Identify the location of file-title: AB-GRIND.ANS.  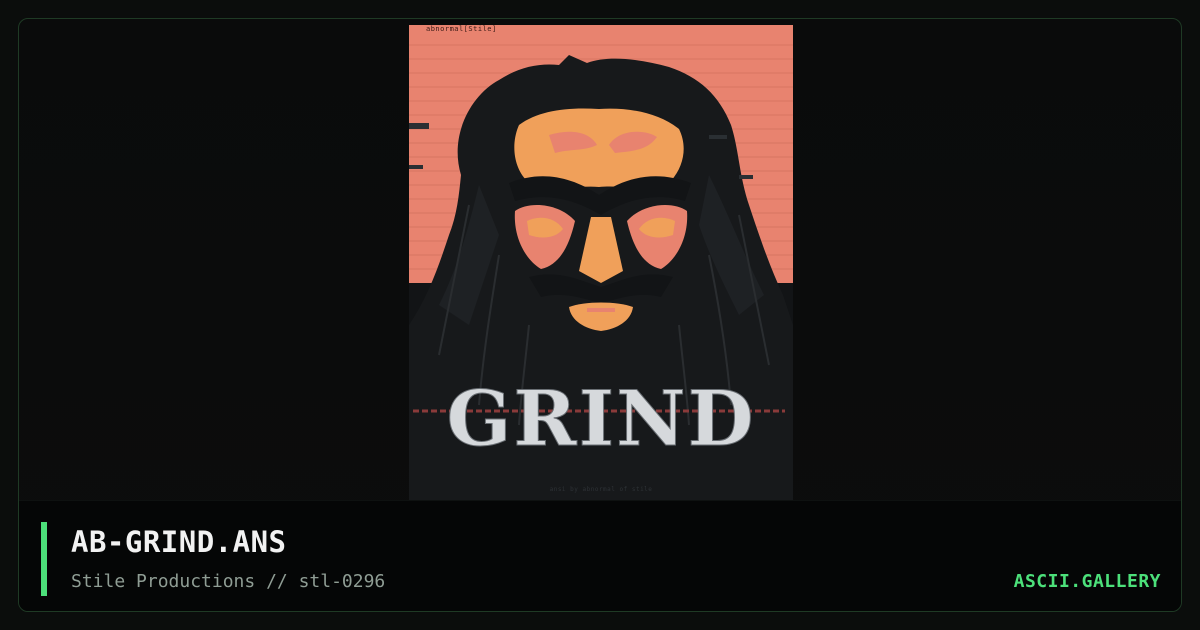
(179, 542).